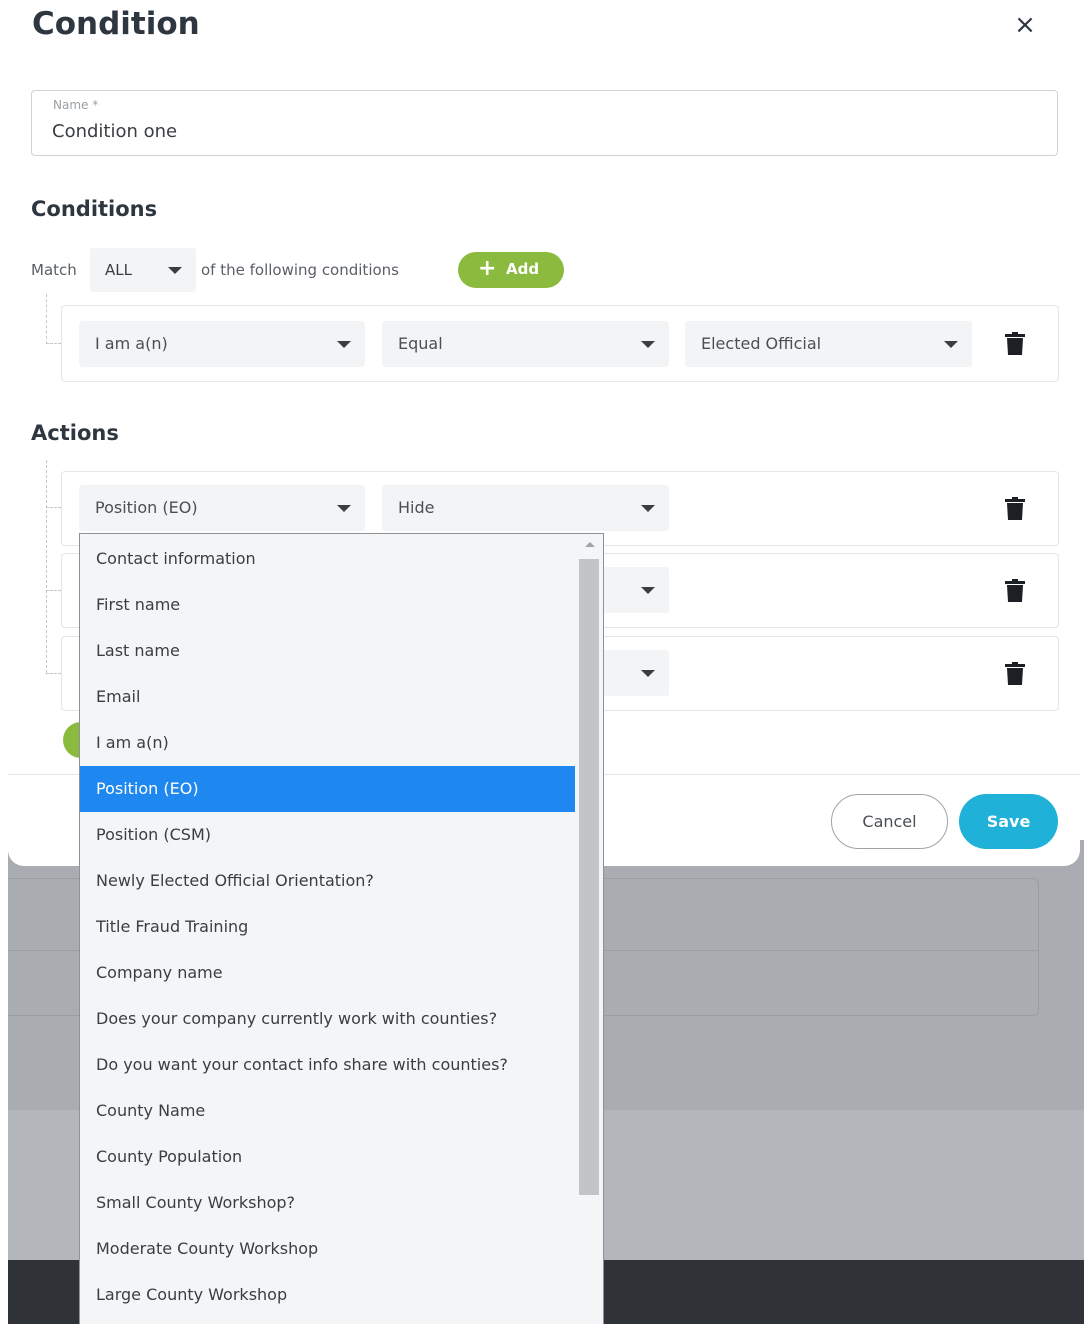  What do you see at coordinates (131, 343) in the screenshot?
I see `condition-field-value: I am a(n)` at bounding box center [131, 343].